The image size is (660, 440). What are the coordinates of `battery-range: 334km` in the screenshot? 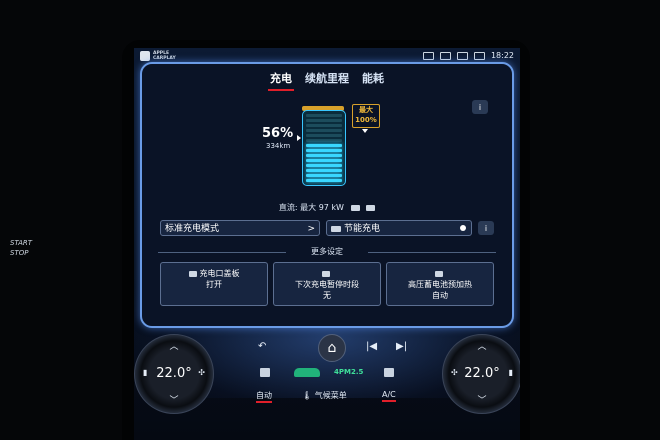 It's located at (278, 146).